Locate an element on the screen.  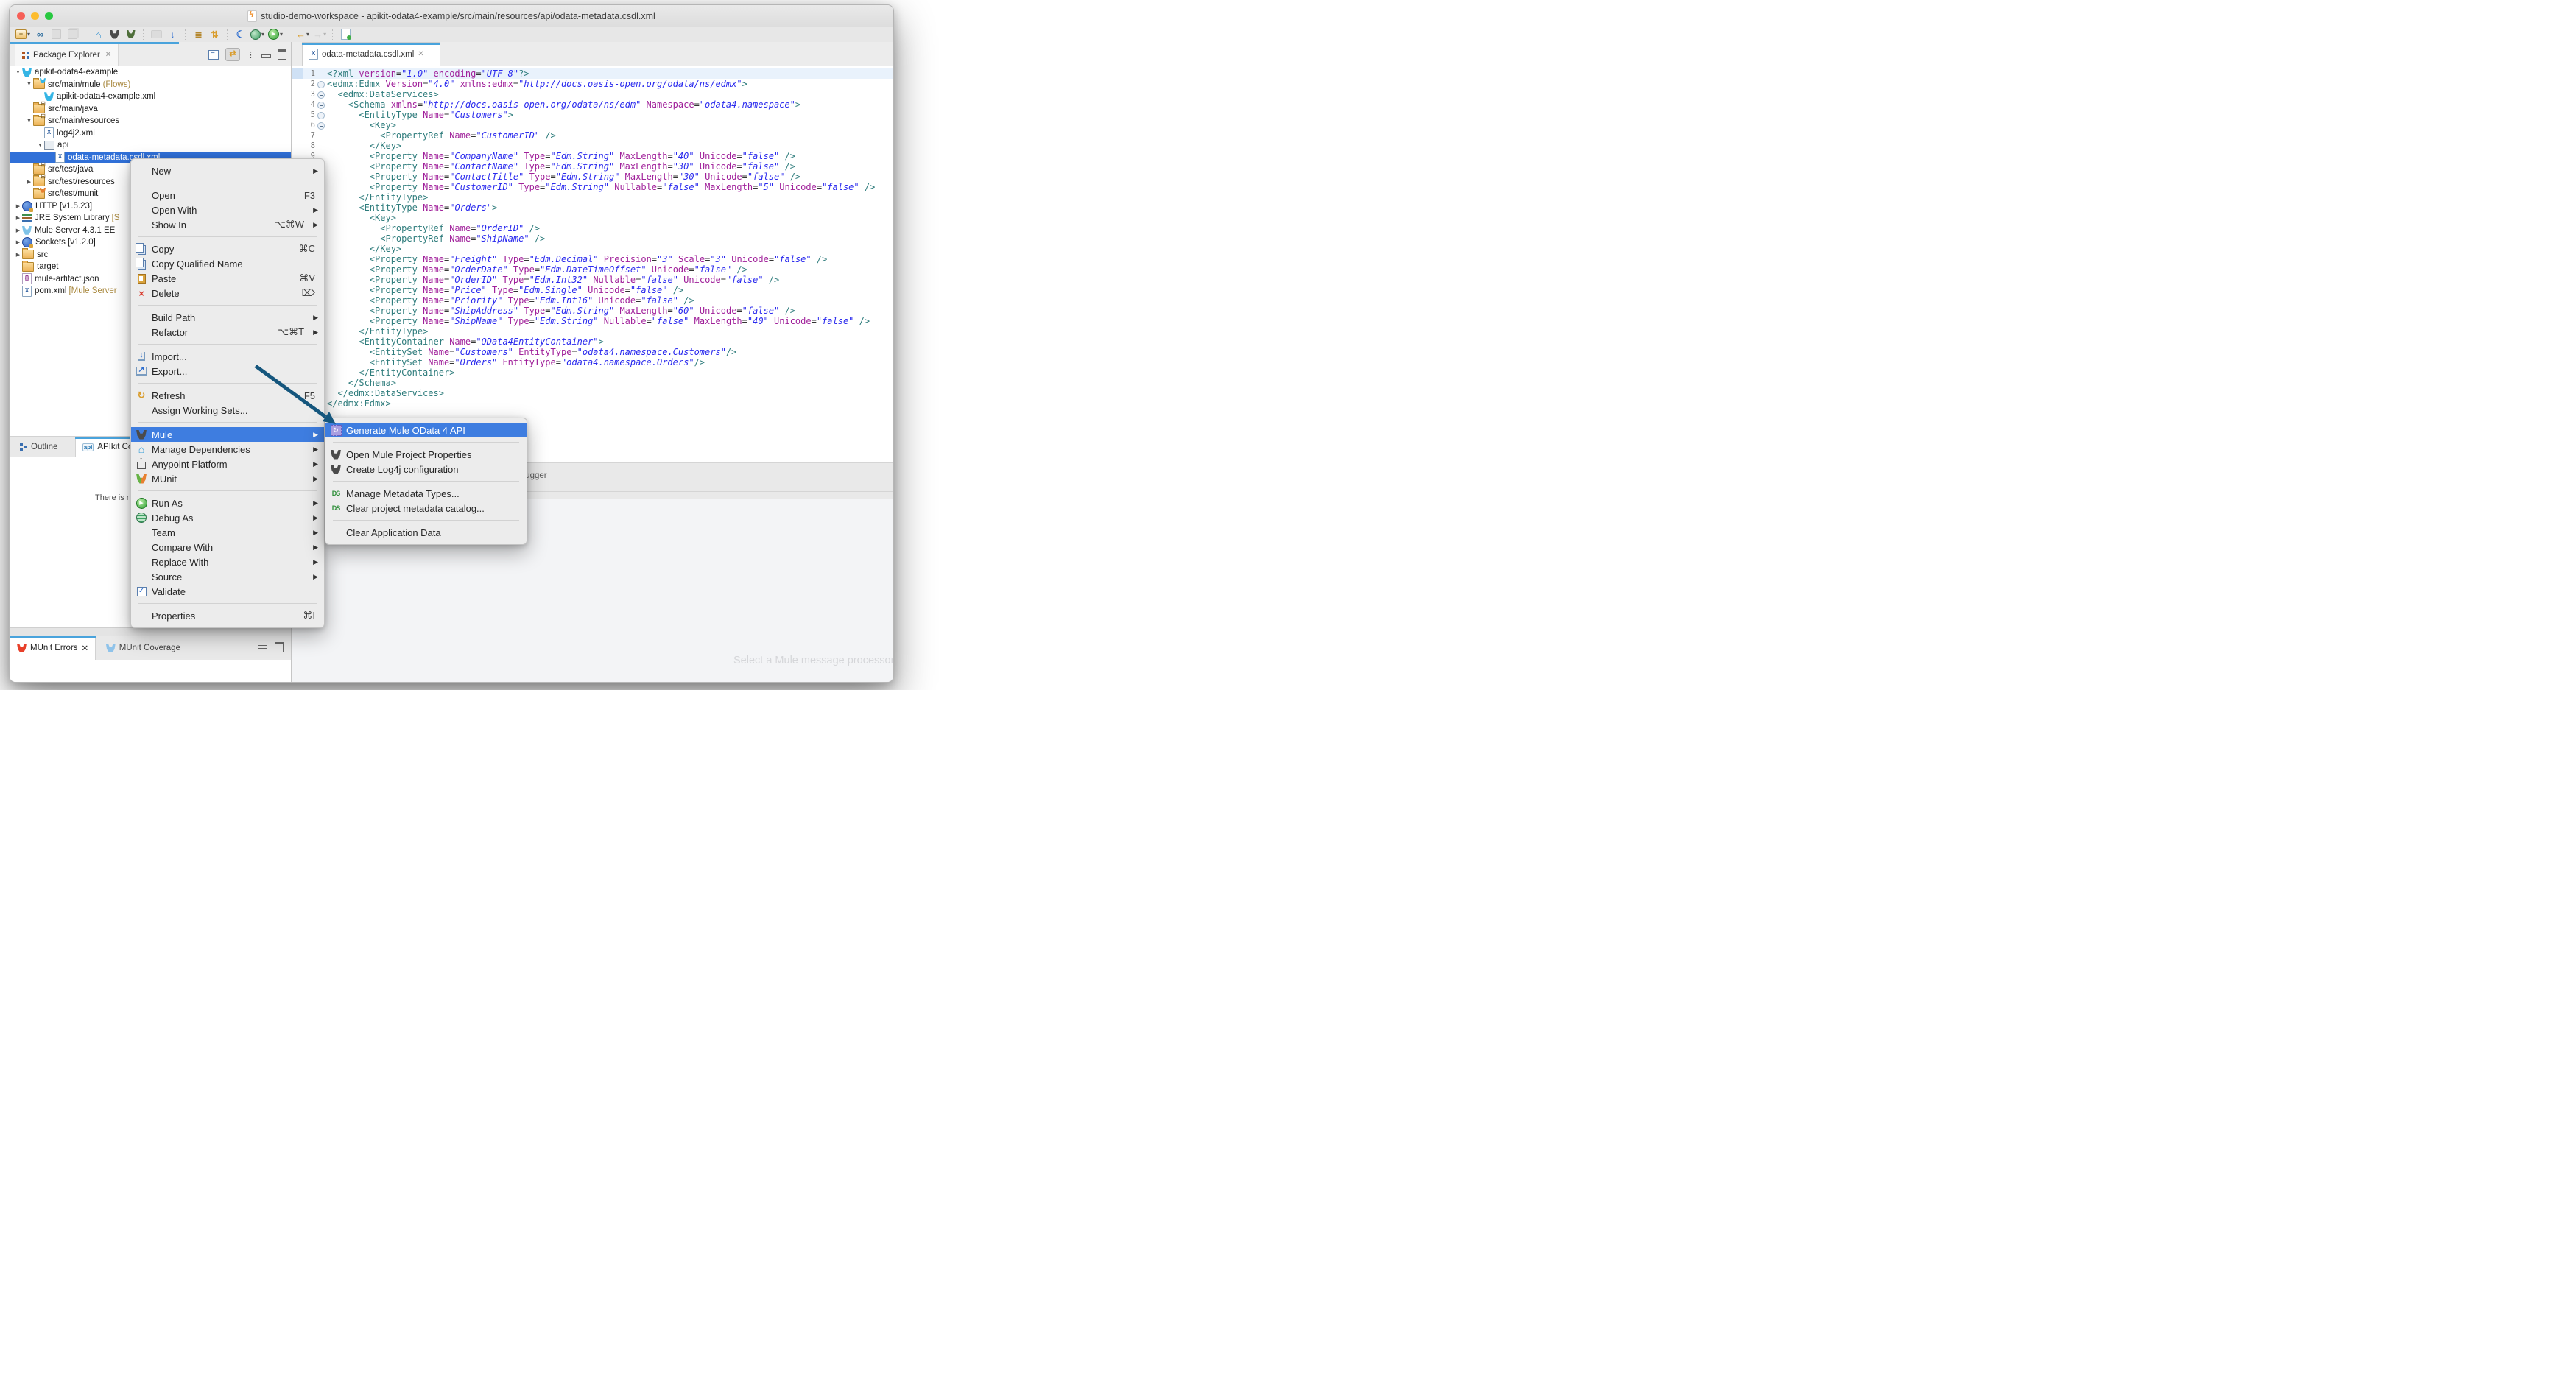
mule-submenu-item-clear-application-data: Clear Application Data is located at coordinates (426, 532).